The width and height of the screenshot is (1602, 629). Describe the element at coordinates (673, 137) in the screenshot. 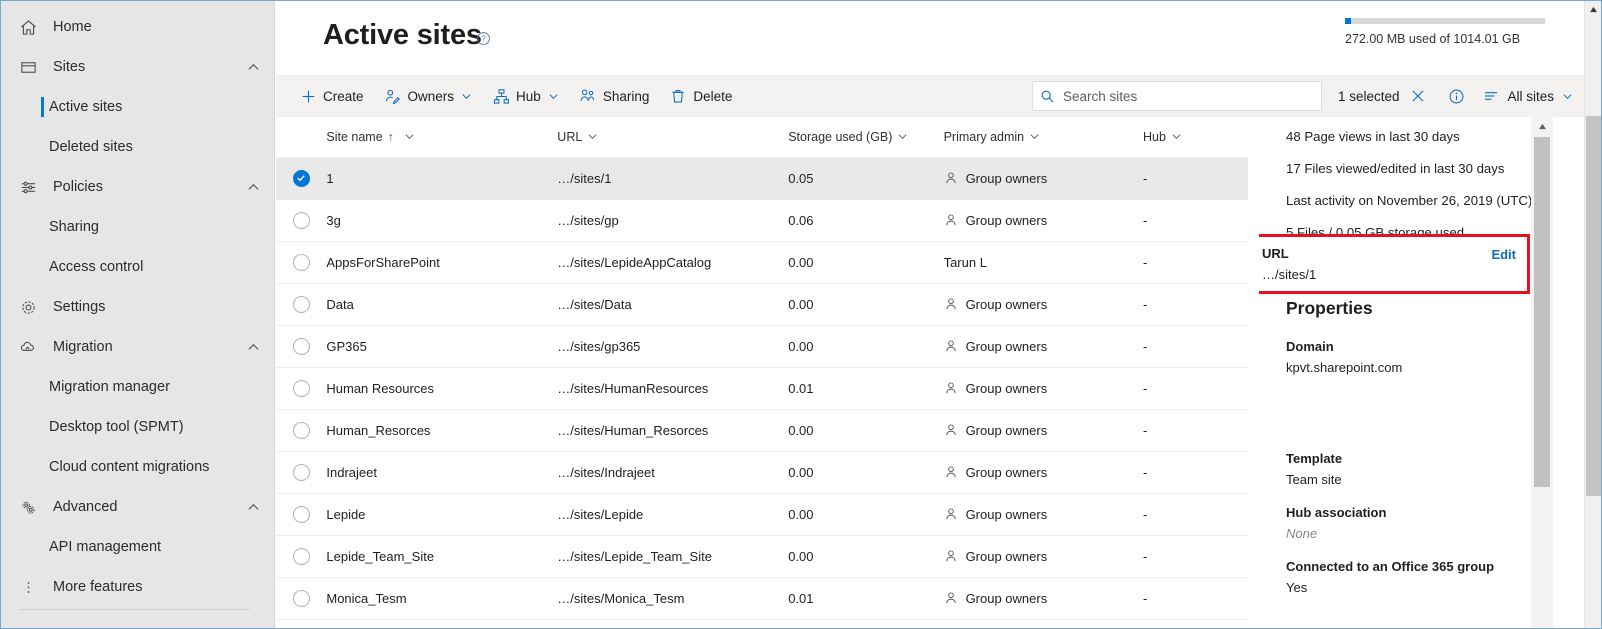

I see `column-header-url: URL` at that location.